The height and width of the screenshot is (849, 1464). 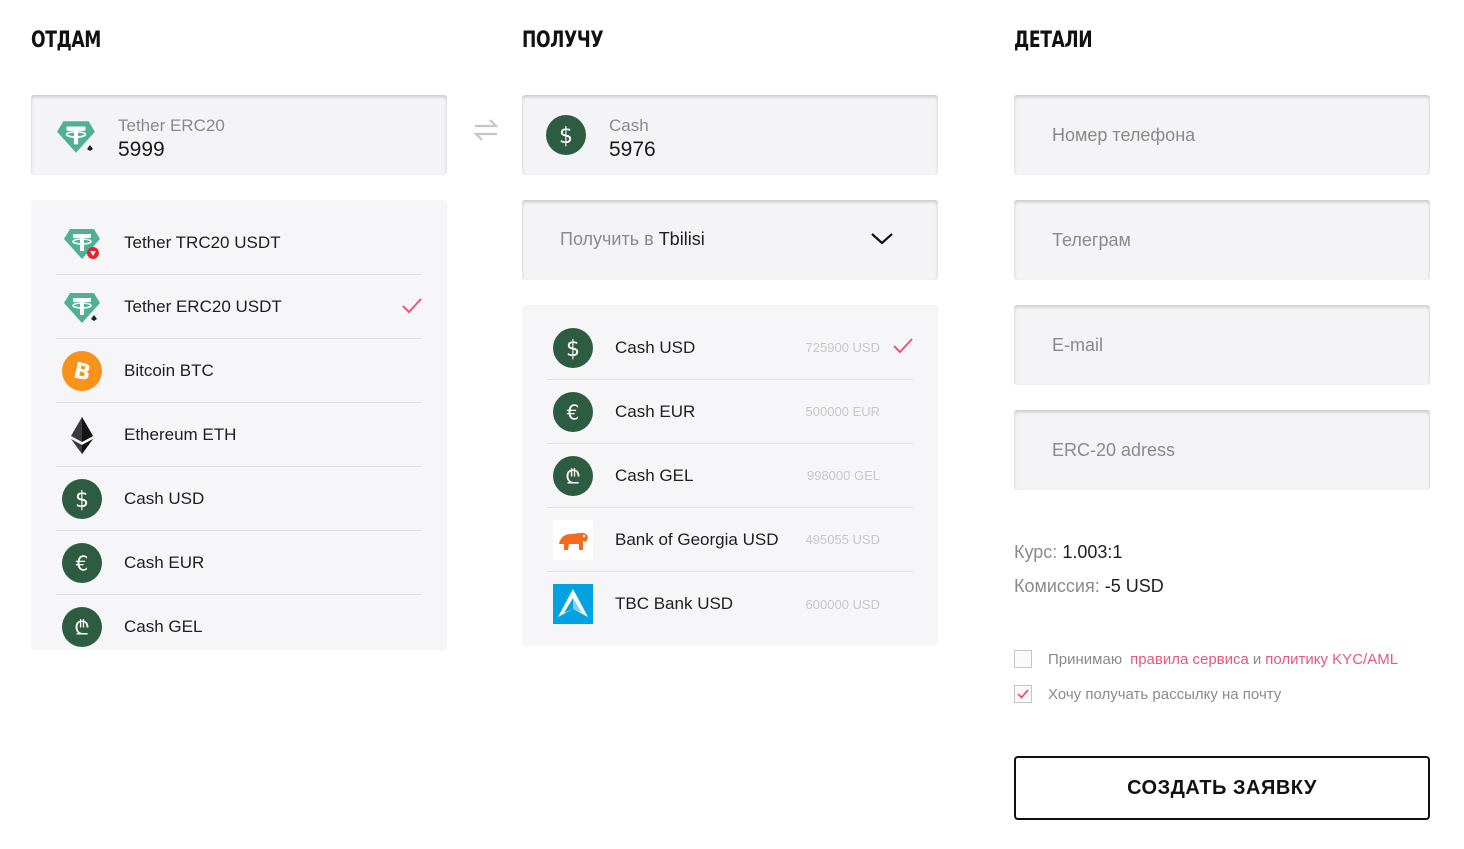 I want to click on give-item-label: Cash EUR, so click(x=164, y=562).